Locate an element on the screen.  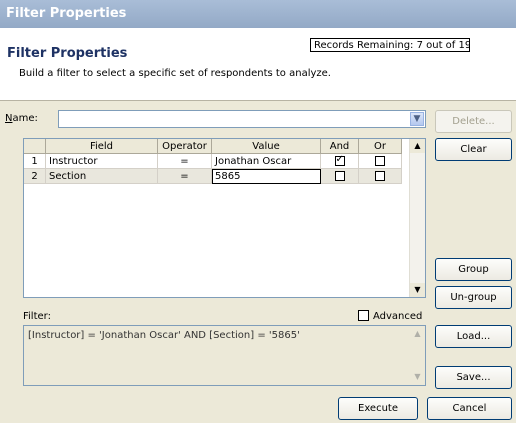
name-label: Name: is located at coordinates (21, 118).